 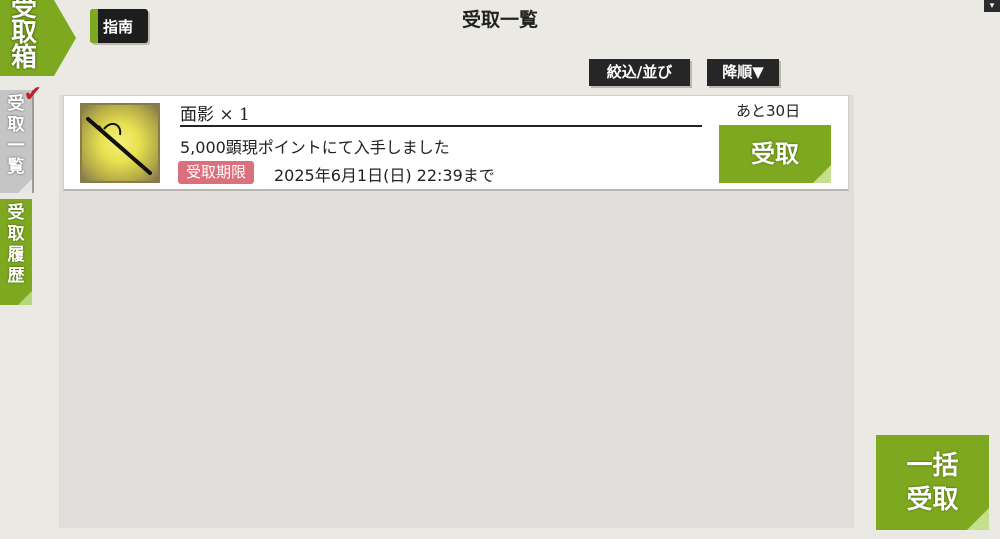 I want to click on tab-receive-history: 受取履歴, so click(x=16, y=252).